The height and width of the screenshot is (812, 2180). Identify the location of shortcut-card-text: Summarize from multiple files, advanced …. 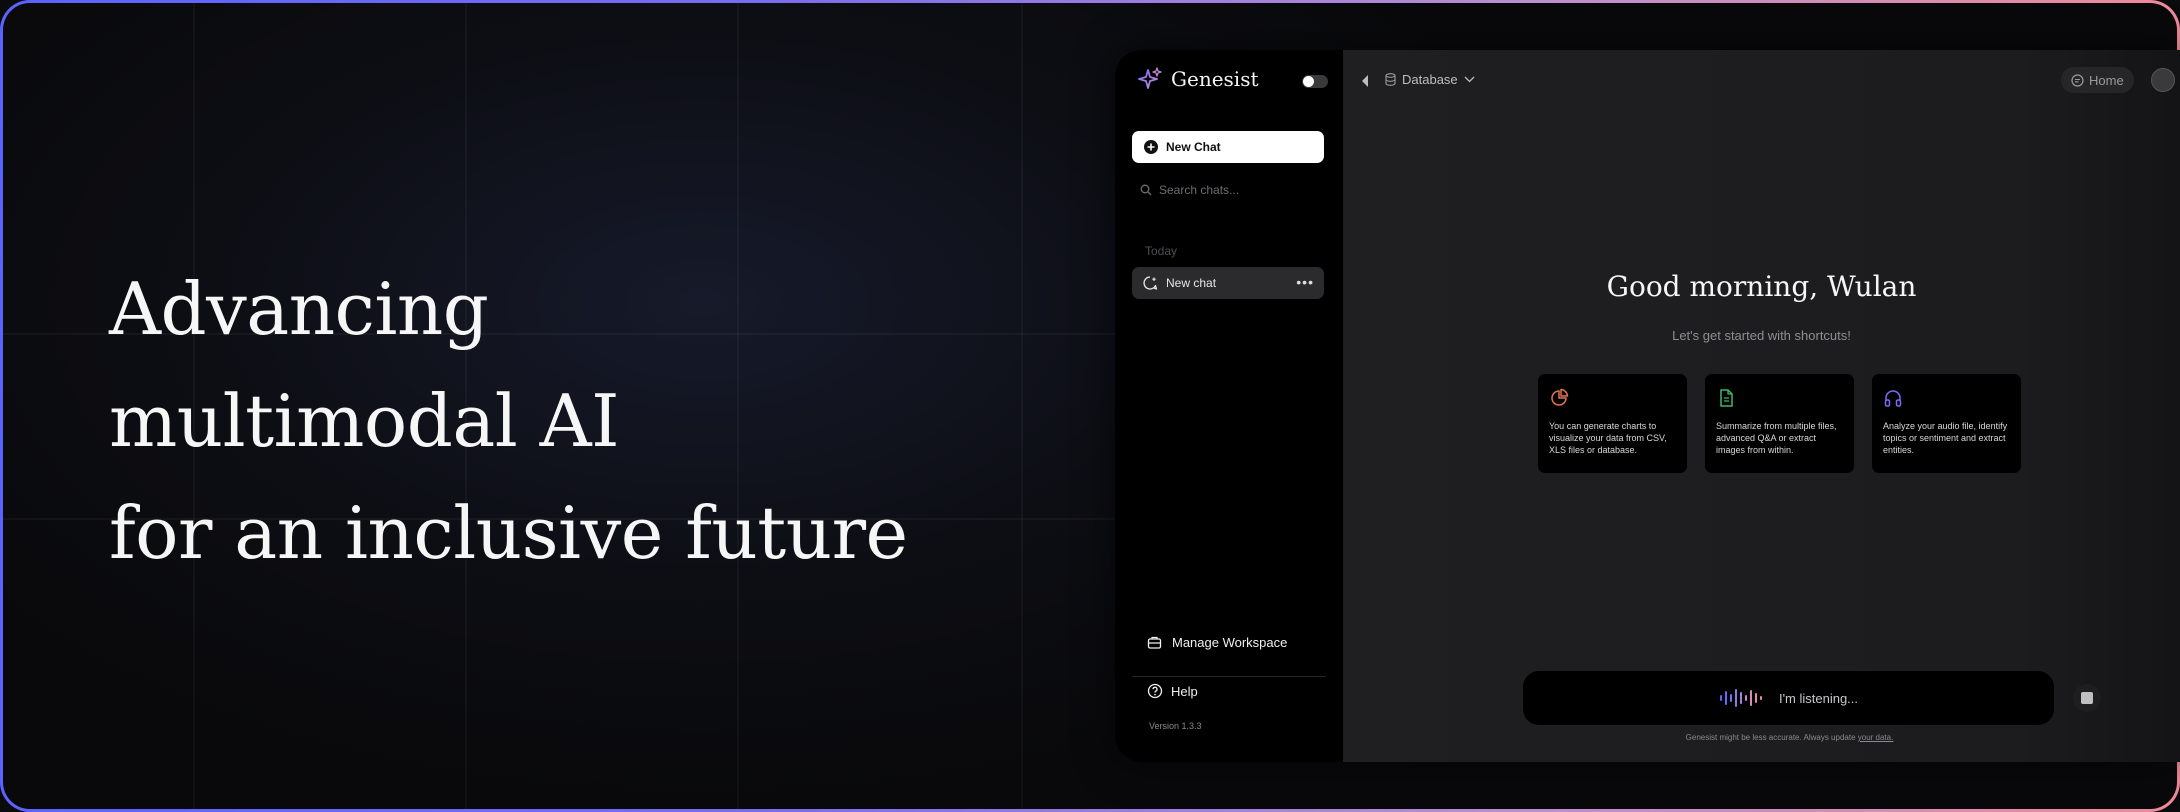
(1776, 438).